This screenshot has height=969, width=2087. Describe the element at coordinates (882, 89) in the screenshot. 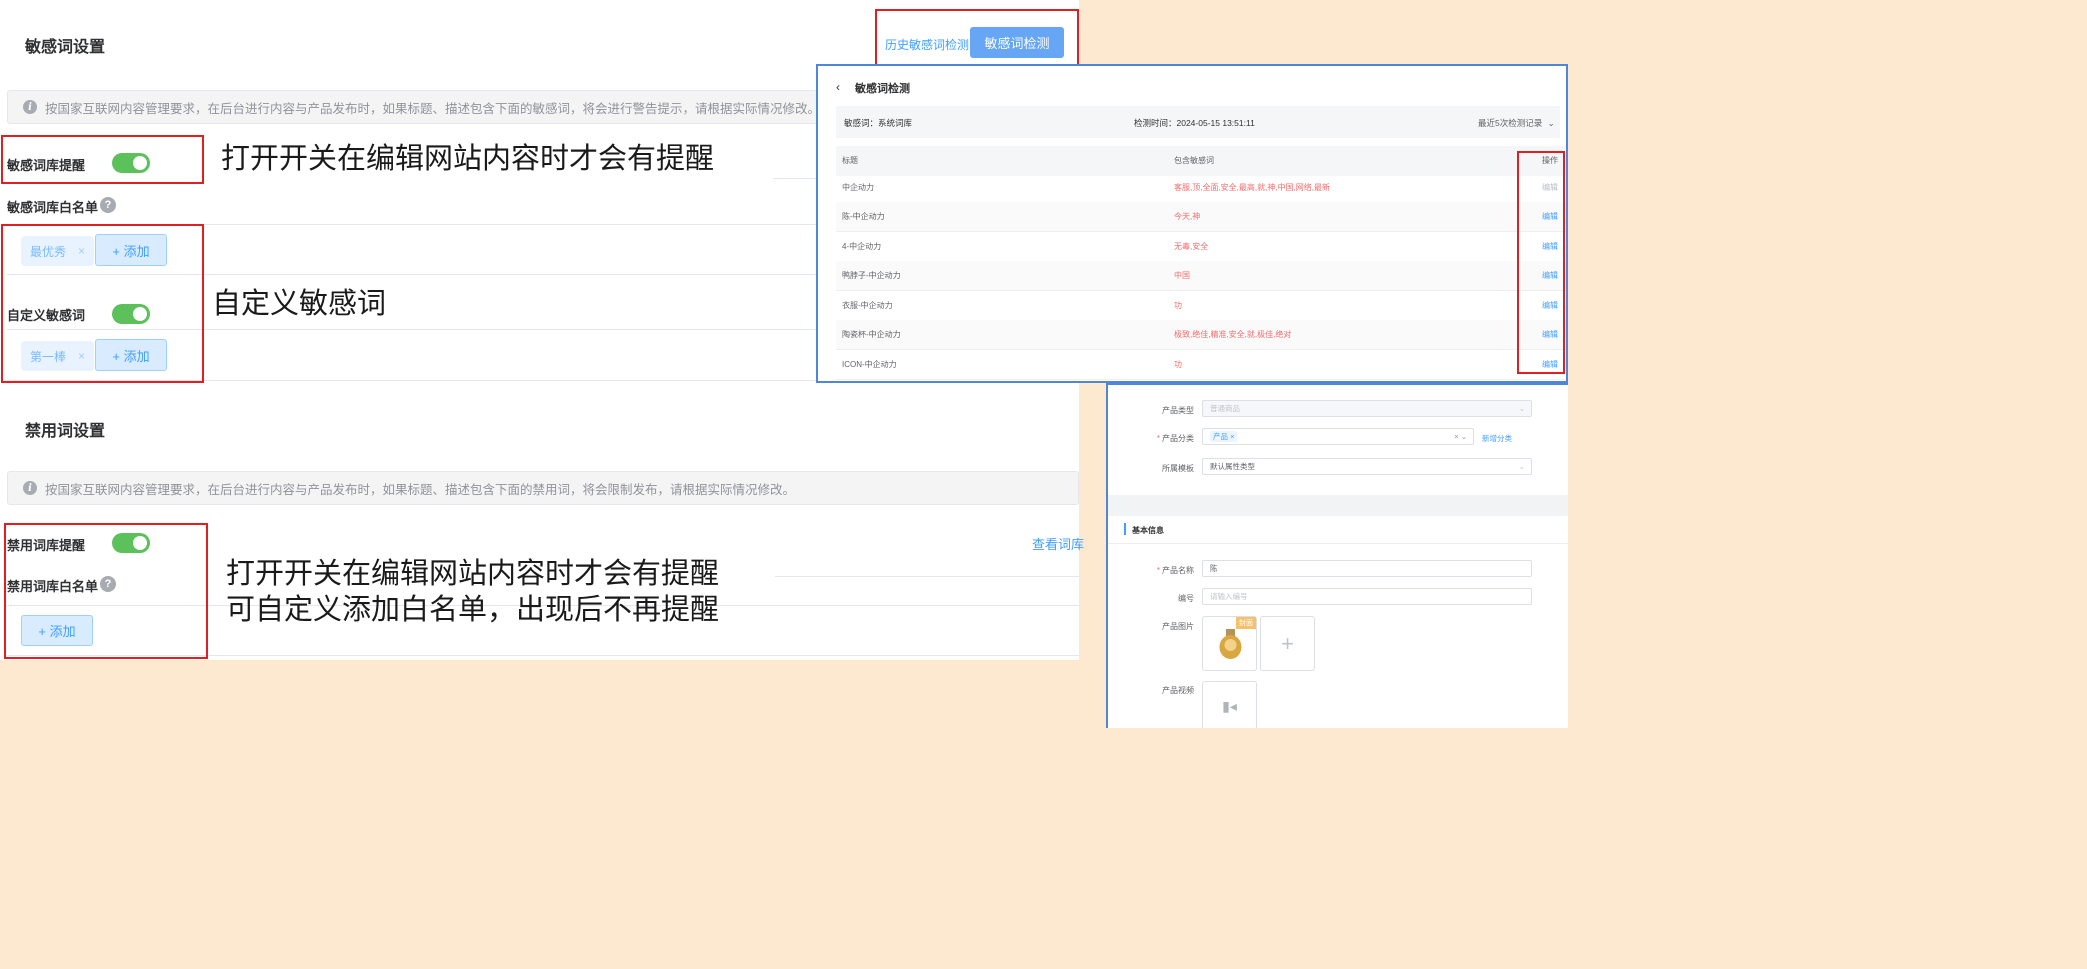

I see `detection-title: 敏感词检测` at that location.